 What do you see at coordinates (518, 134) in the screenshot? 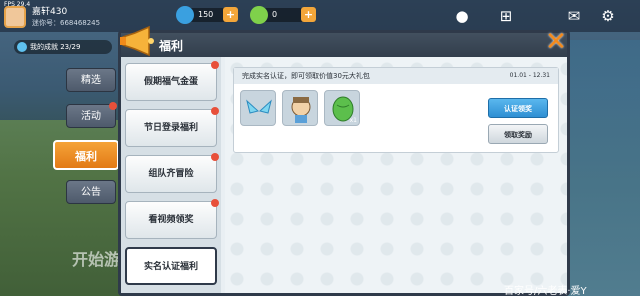
I see `claim-button: 领取奖励` at bounding box center [518, 134].